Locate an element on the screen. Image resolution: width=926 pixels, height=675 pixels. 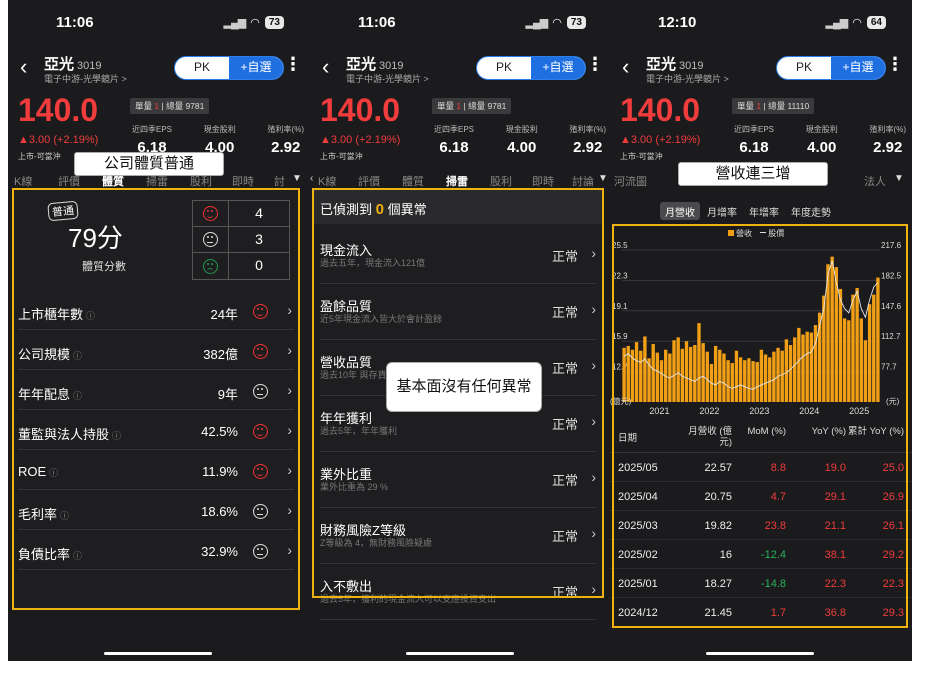
tab-institutional: 法人 is located at coordinates (875, 181).